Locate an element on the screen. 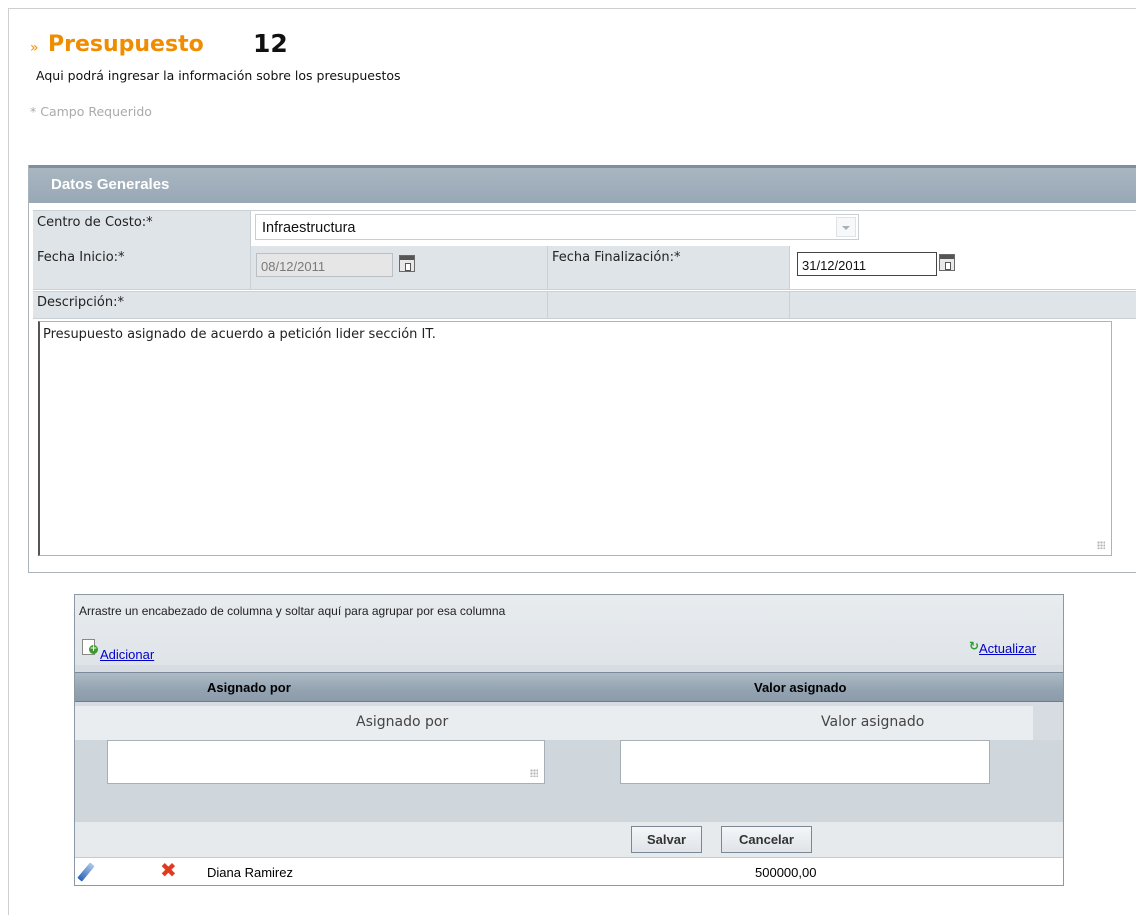 Image resolution: width=1136 pixels, height=915 pixels. cell-value: 500000,00 is located at coordinates (786, 872).